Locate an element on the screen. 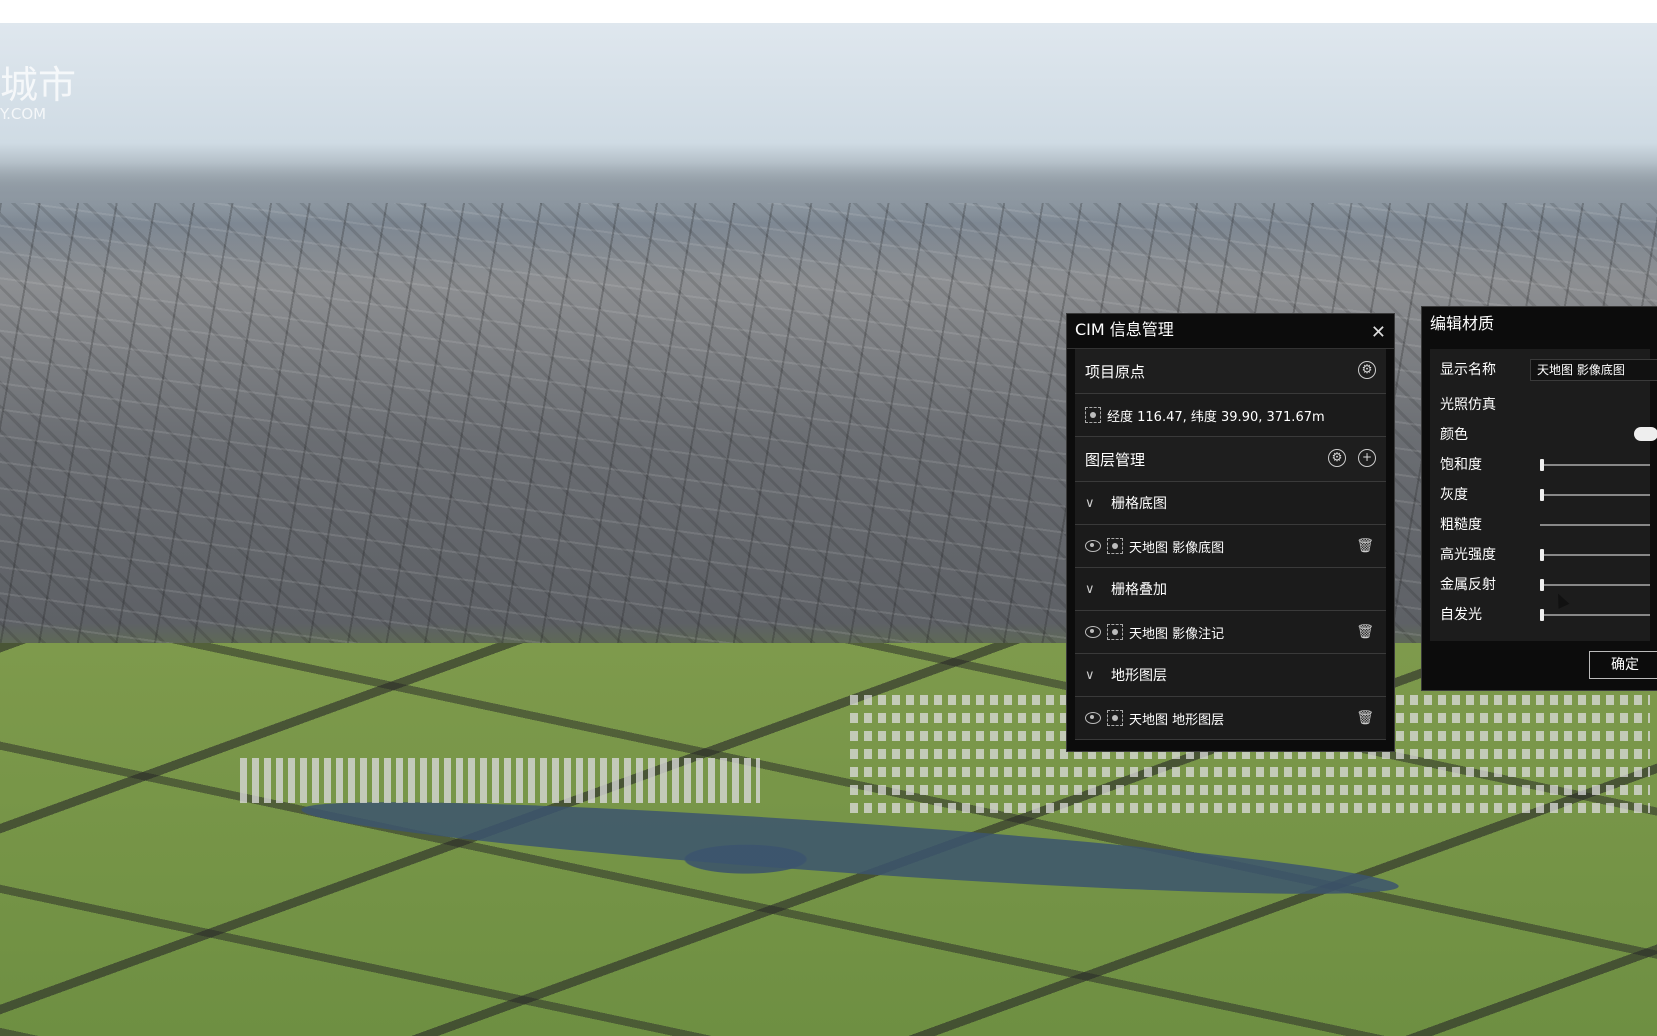 This screenshot has width=1657, height=1036. layer-label: 天地图 影像注记 is located at coordinates (1177, 634).